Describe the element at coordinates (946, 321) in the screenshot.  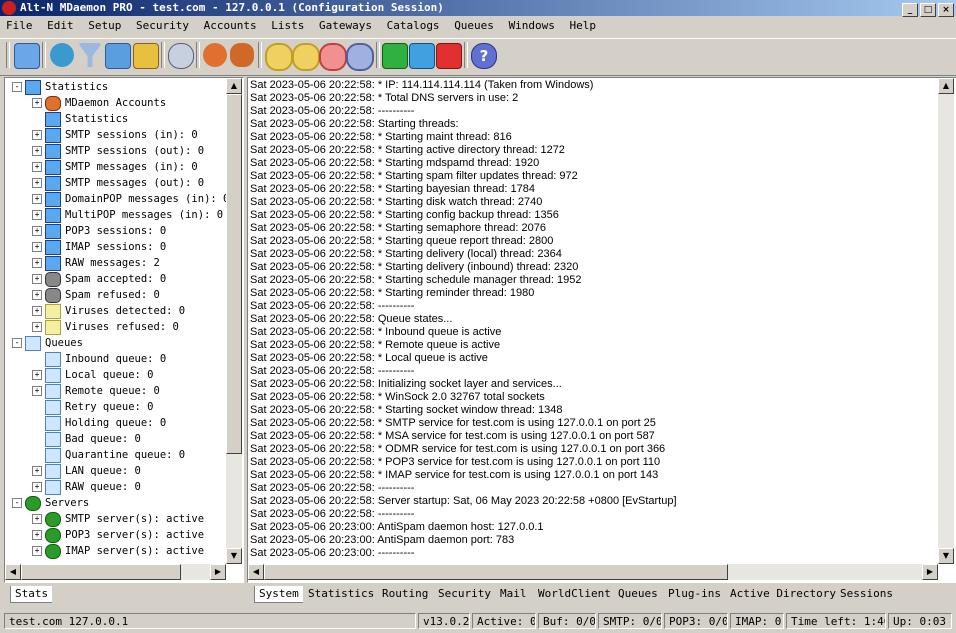
I see `log-vertical-scrollbar: ▲ ▼` at that location.